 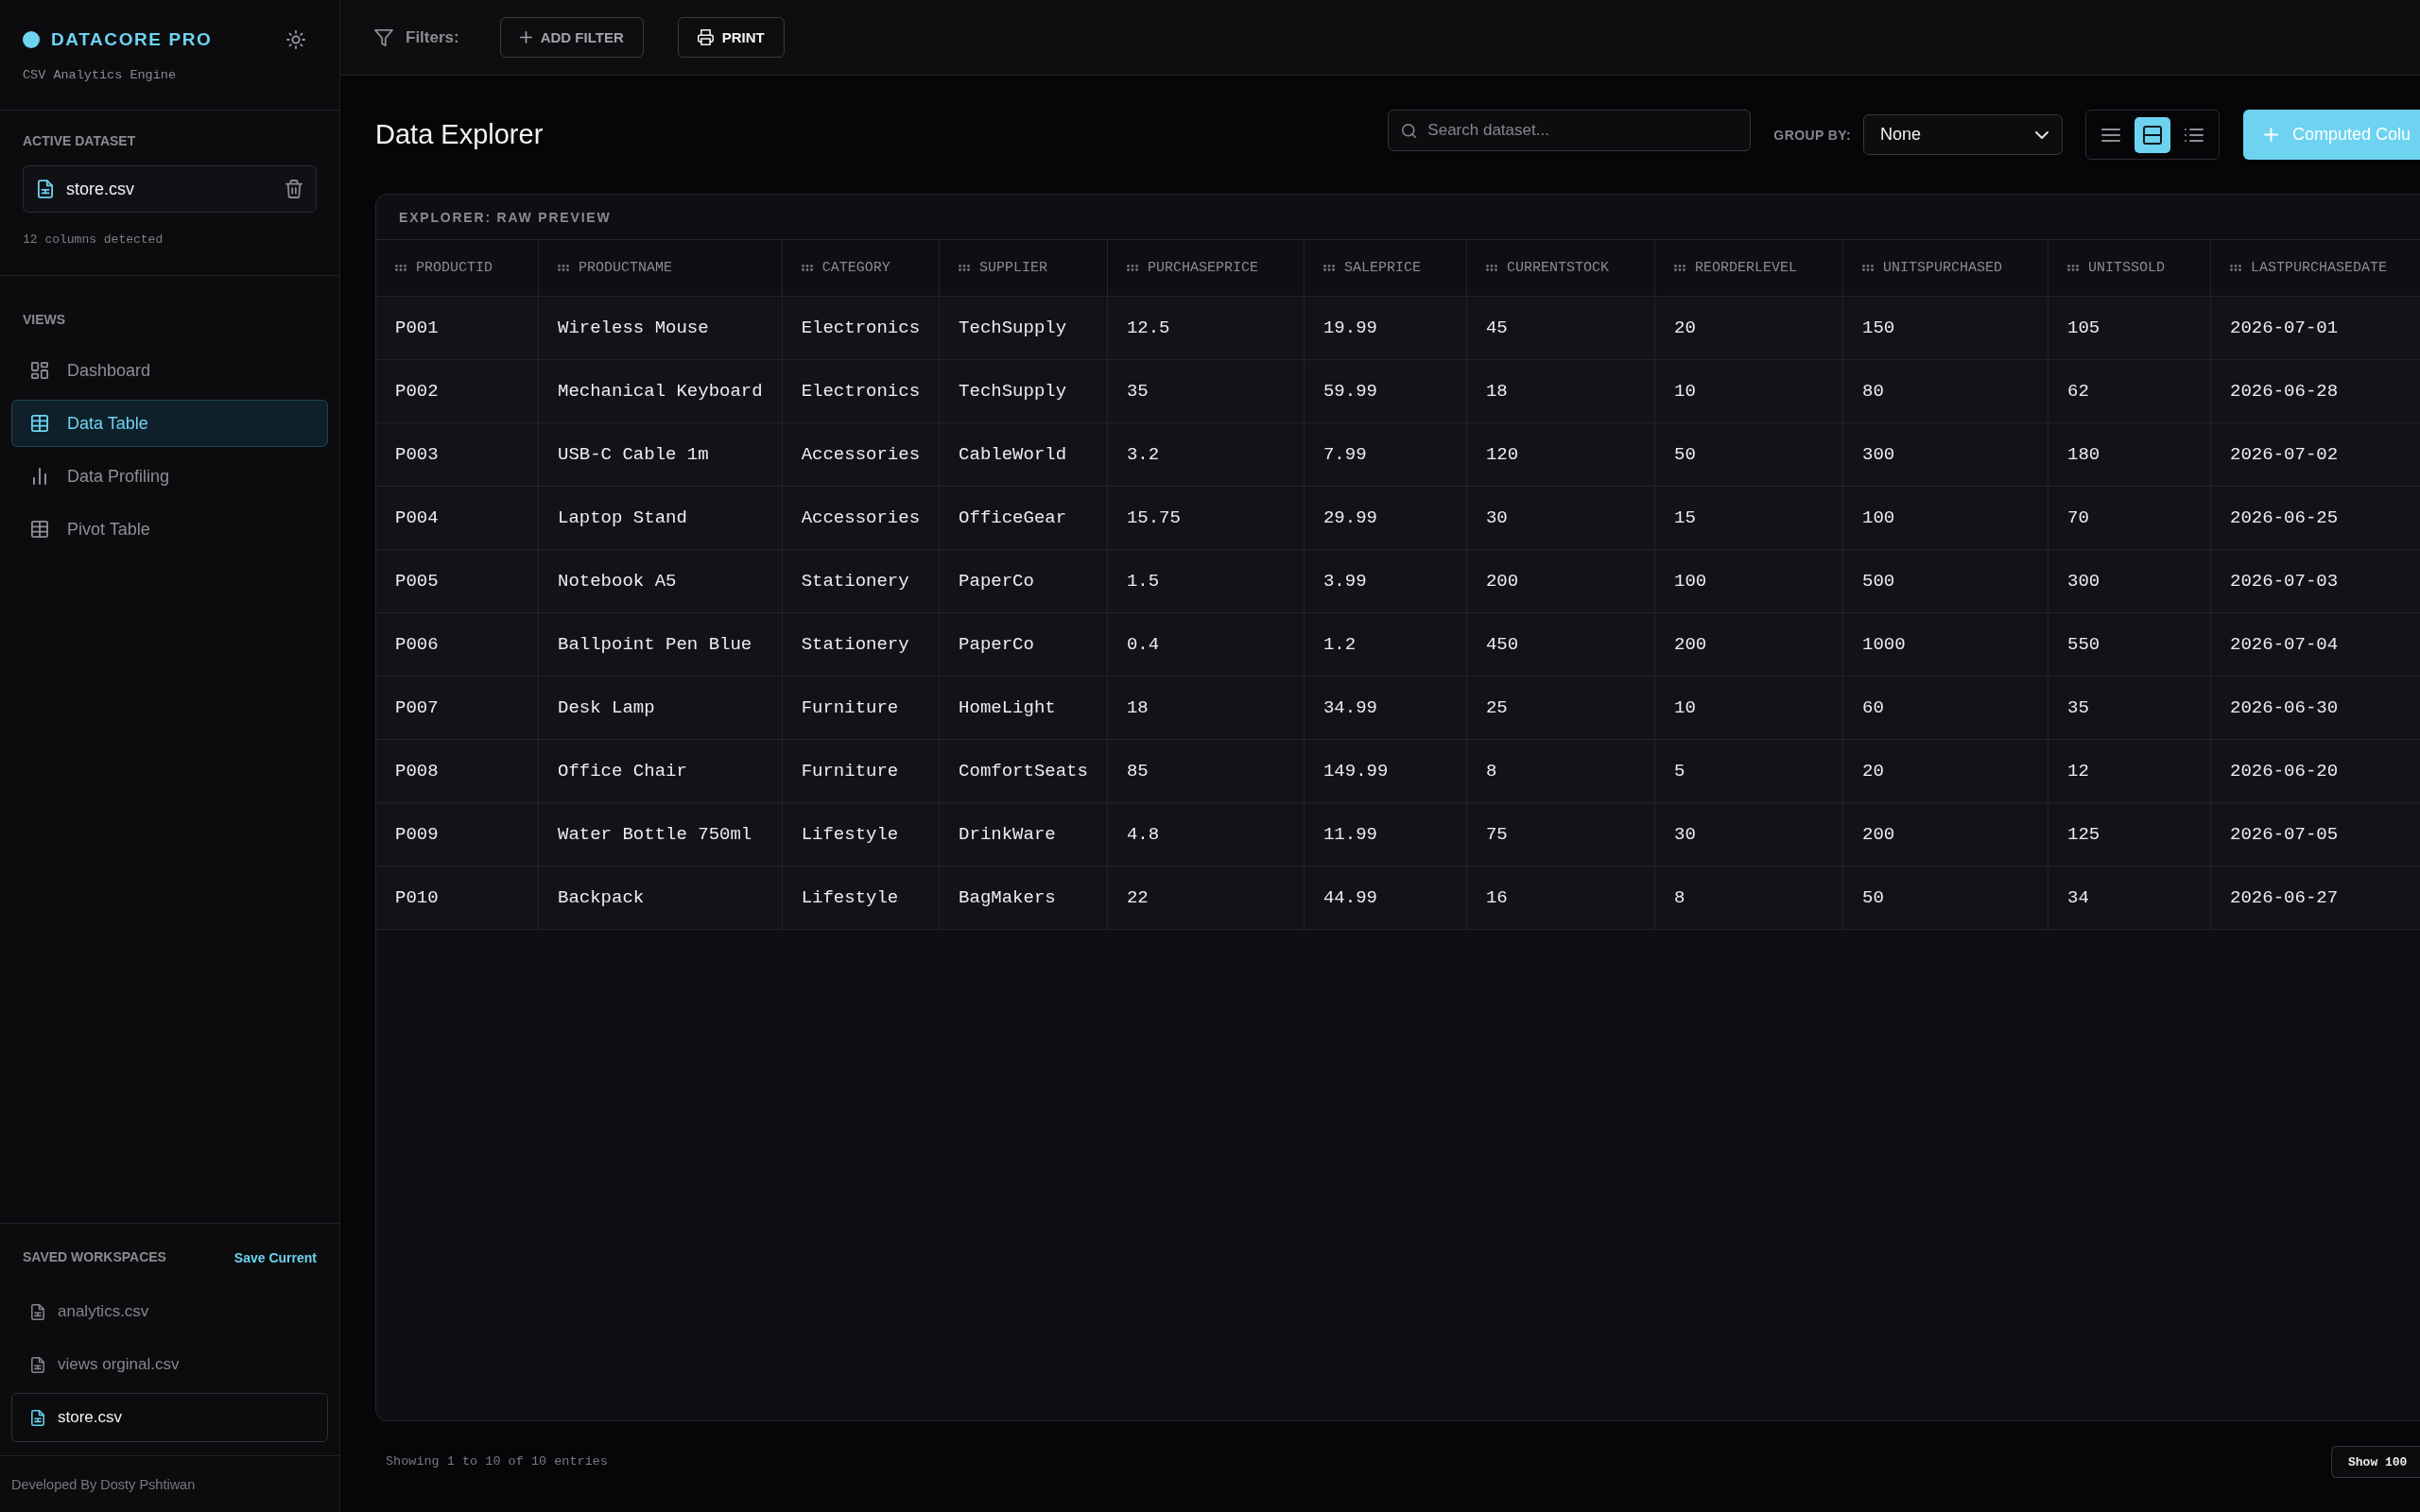 I want to click on table-icon, so click(x=39, y=423).